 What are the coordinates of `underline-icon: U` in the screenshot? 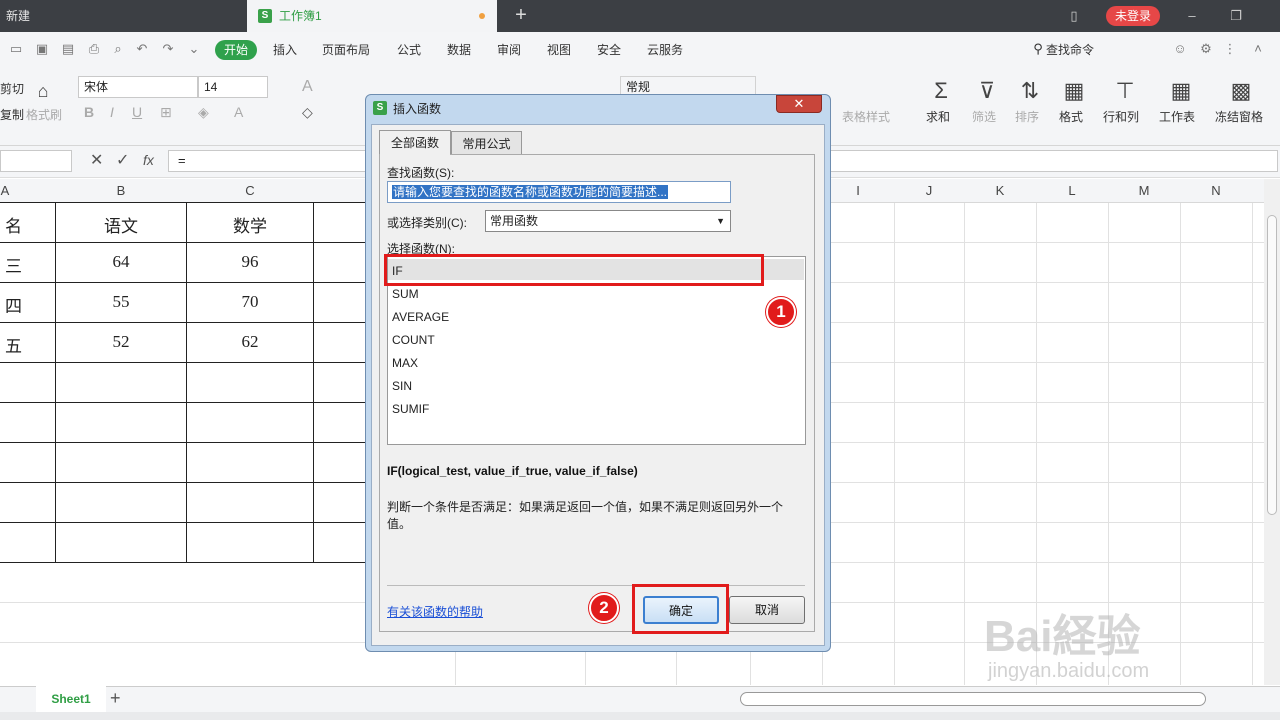 It's located at (137, 112).